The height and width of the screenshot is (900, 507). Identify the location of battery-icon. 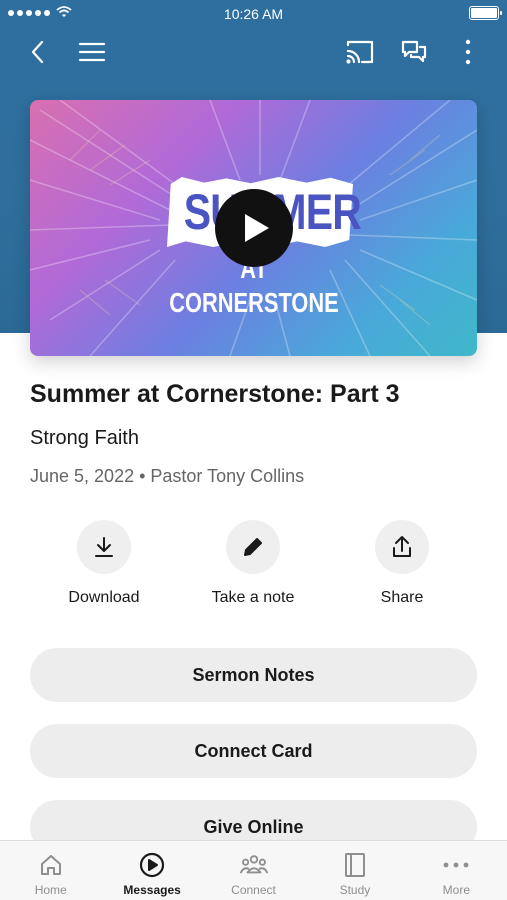
(485, 13).